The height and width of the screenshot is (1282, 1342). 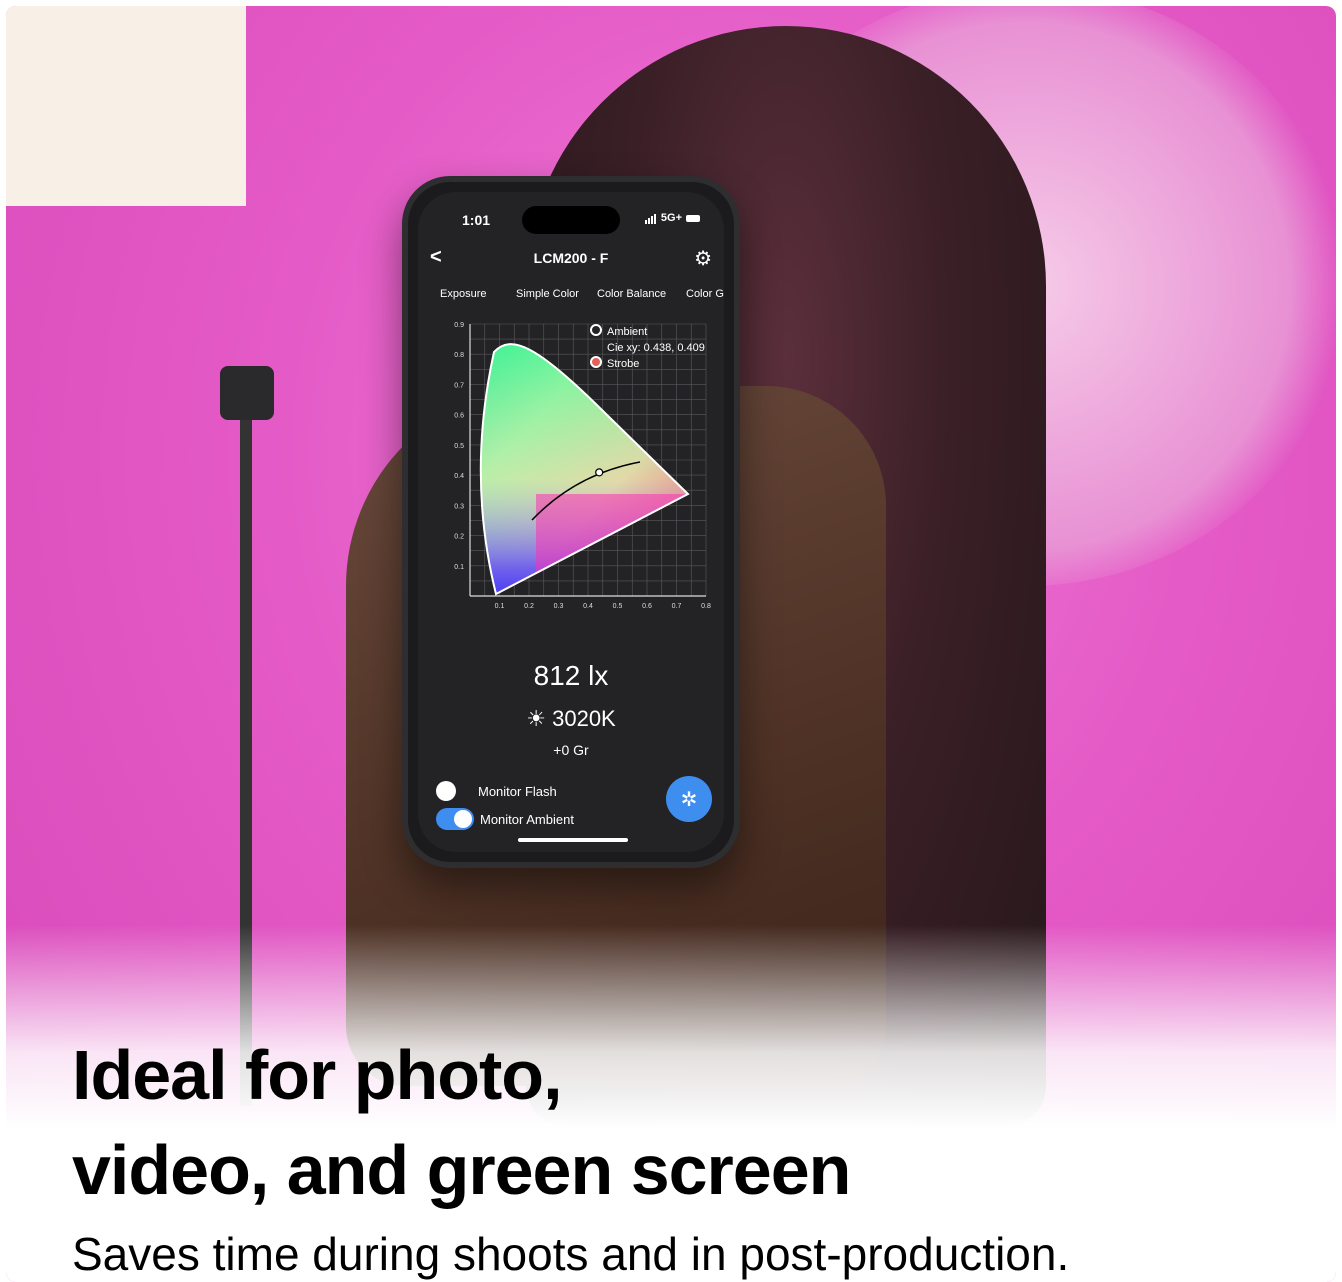 I want to click on headline-line-1: Ideal for photo,, so click(x=317, y=1075).